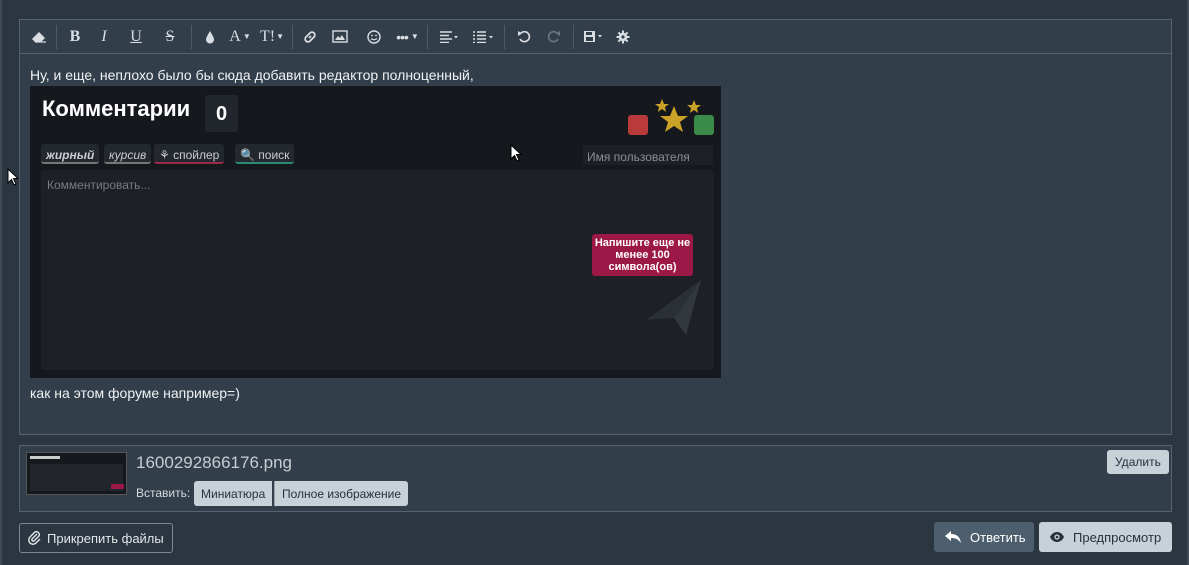  I want to click on reply-icon, so click(953, 537).